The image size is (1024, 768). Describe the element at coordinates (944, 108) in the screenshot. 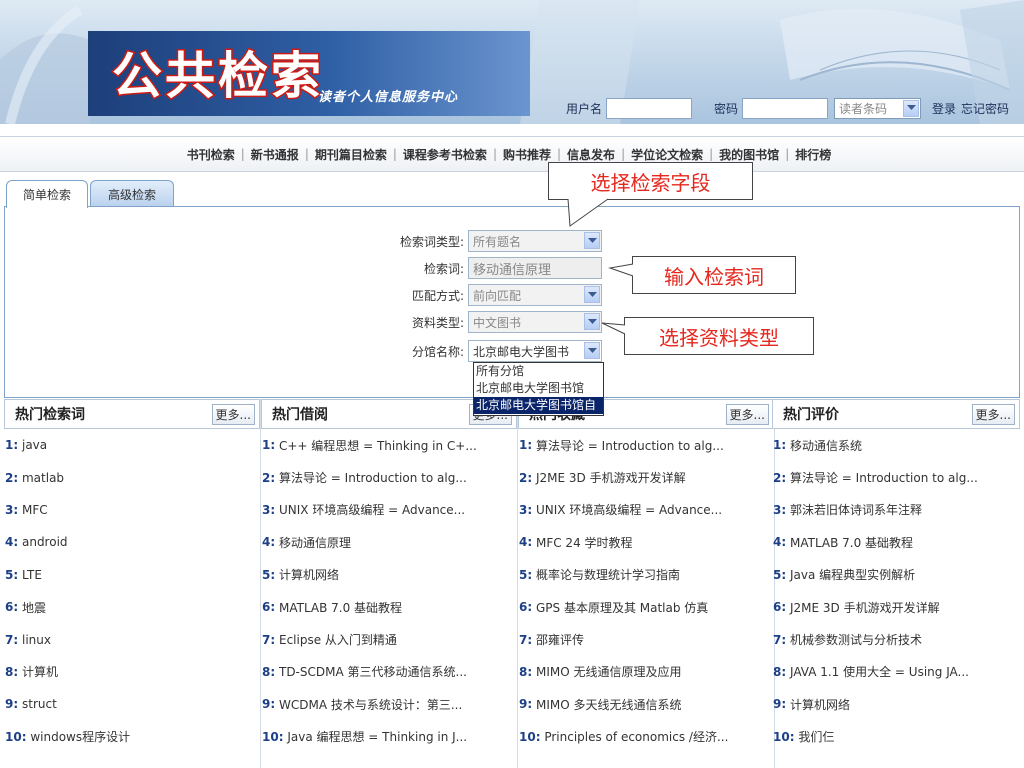

I see `login-link: 登录` at that location.